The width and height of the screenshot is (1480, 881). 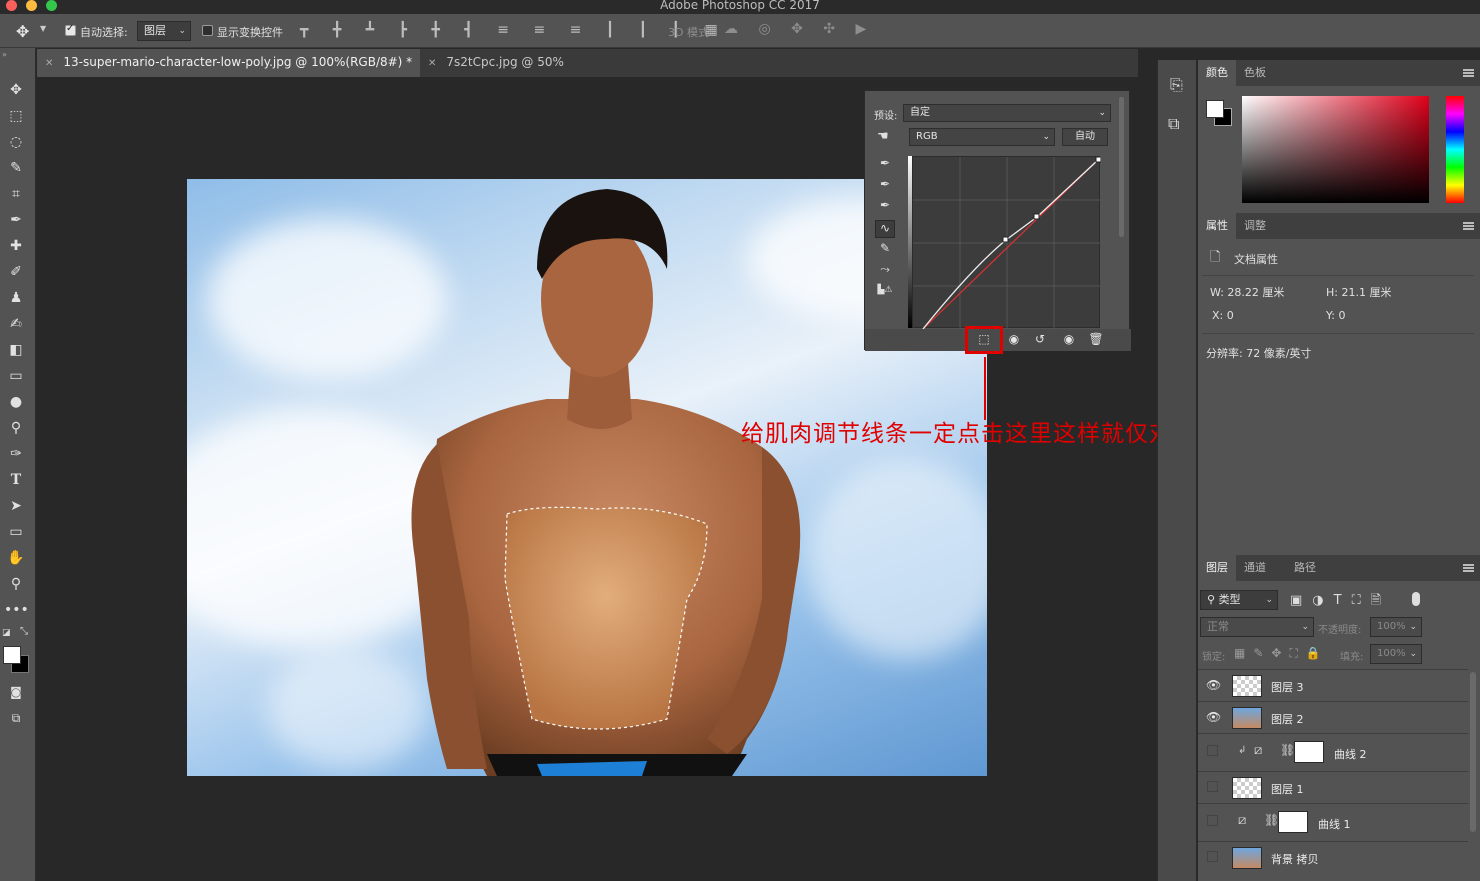 What do you see at coordinates (1215, 109) in the screenshot?
I see `foreground-swatch` at bounding box center [1215, 109].